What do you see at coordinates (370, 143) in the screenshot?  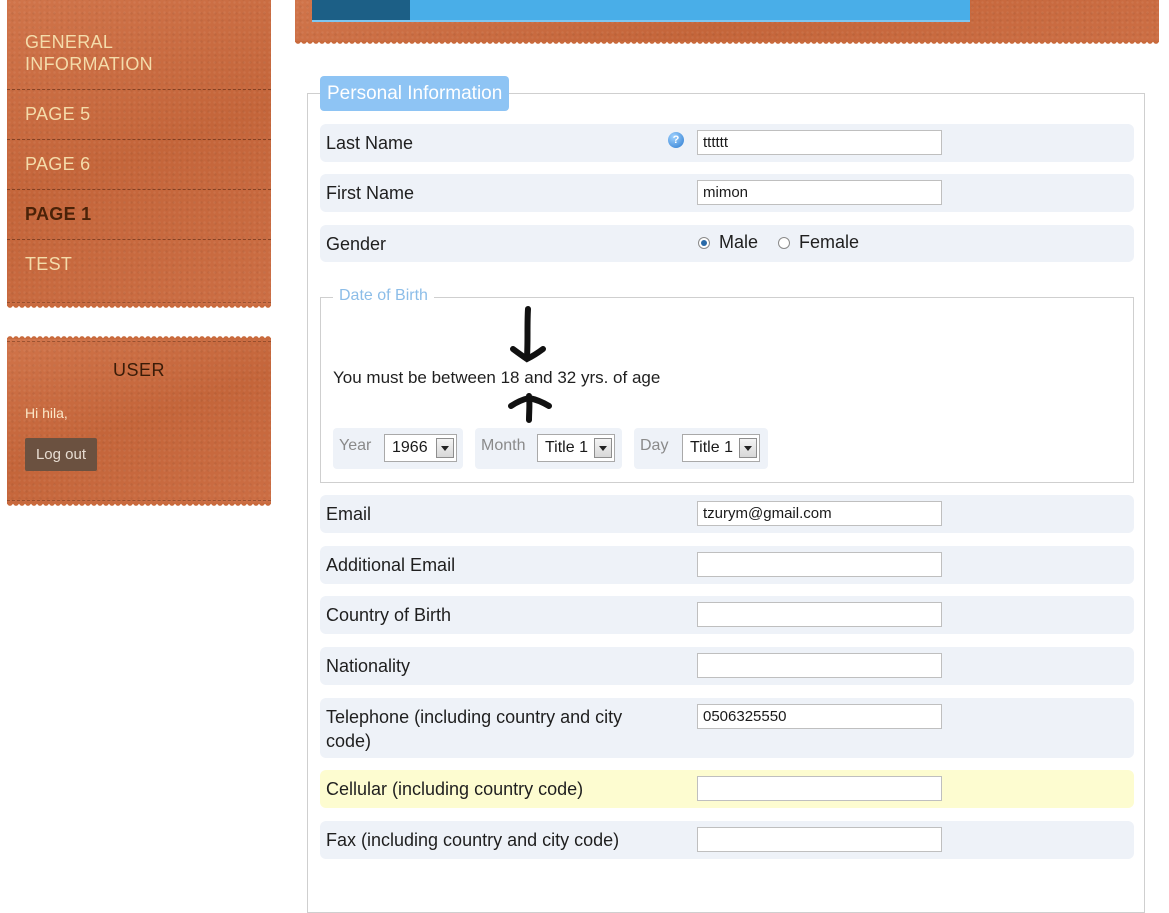 I see `last-name-label: Last Name` at bounding box center [370, 143].